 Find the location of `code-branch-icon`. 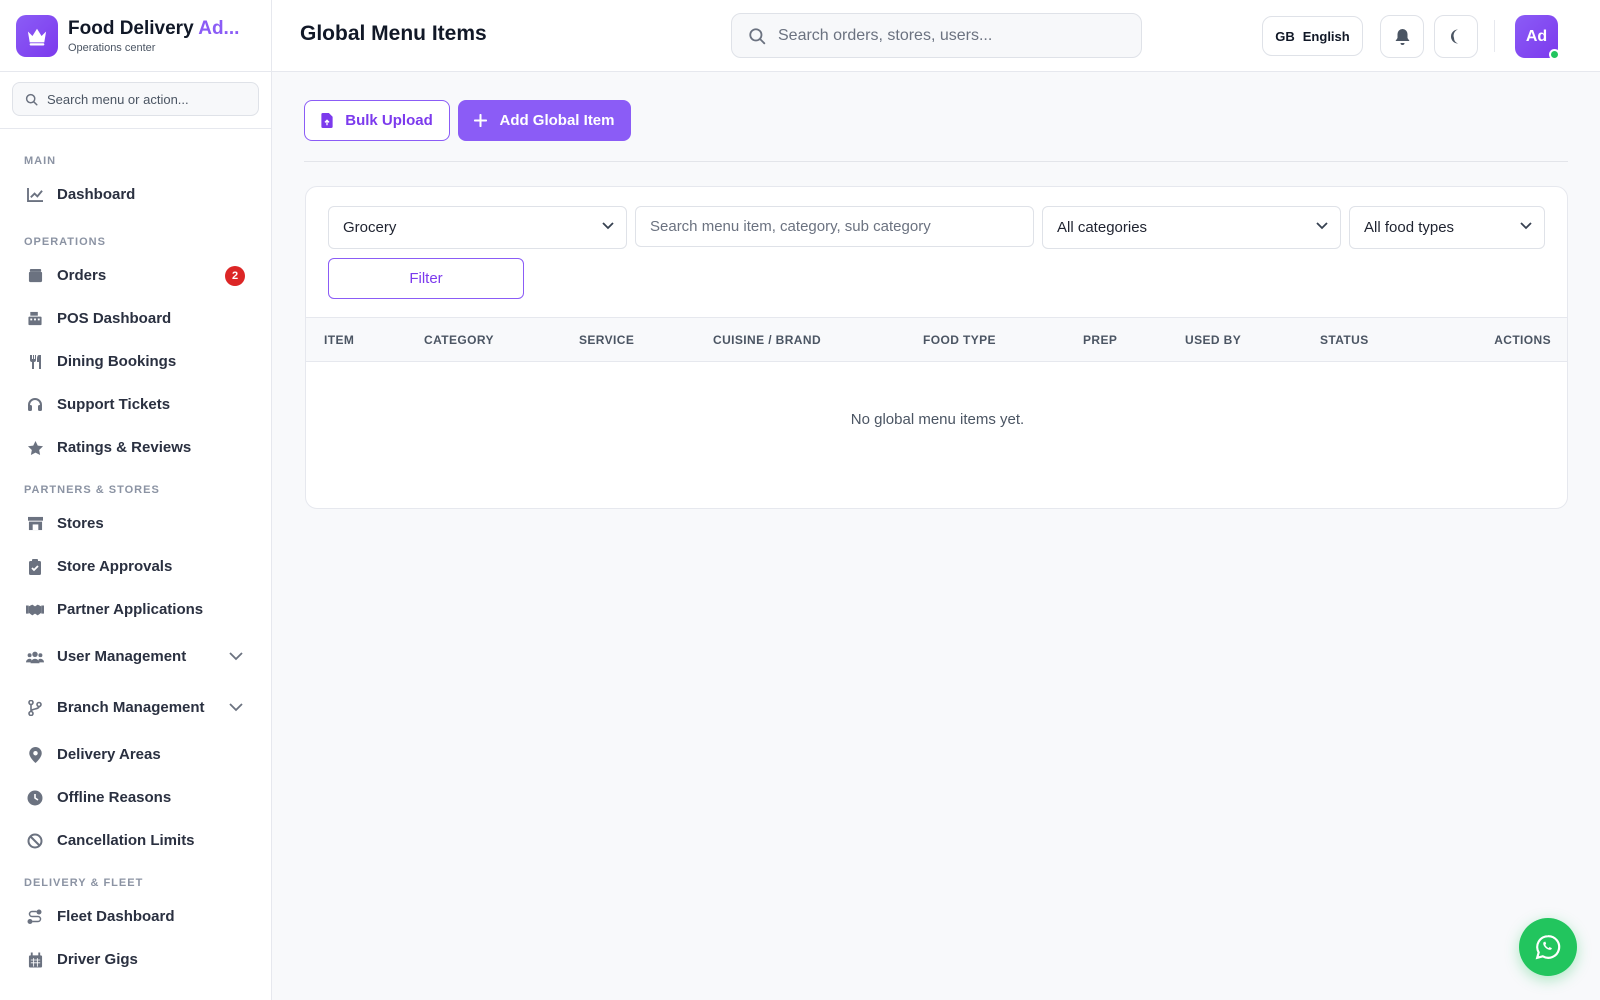

code-branch-icon is located at coordinates (35, 708).